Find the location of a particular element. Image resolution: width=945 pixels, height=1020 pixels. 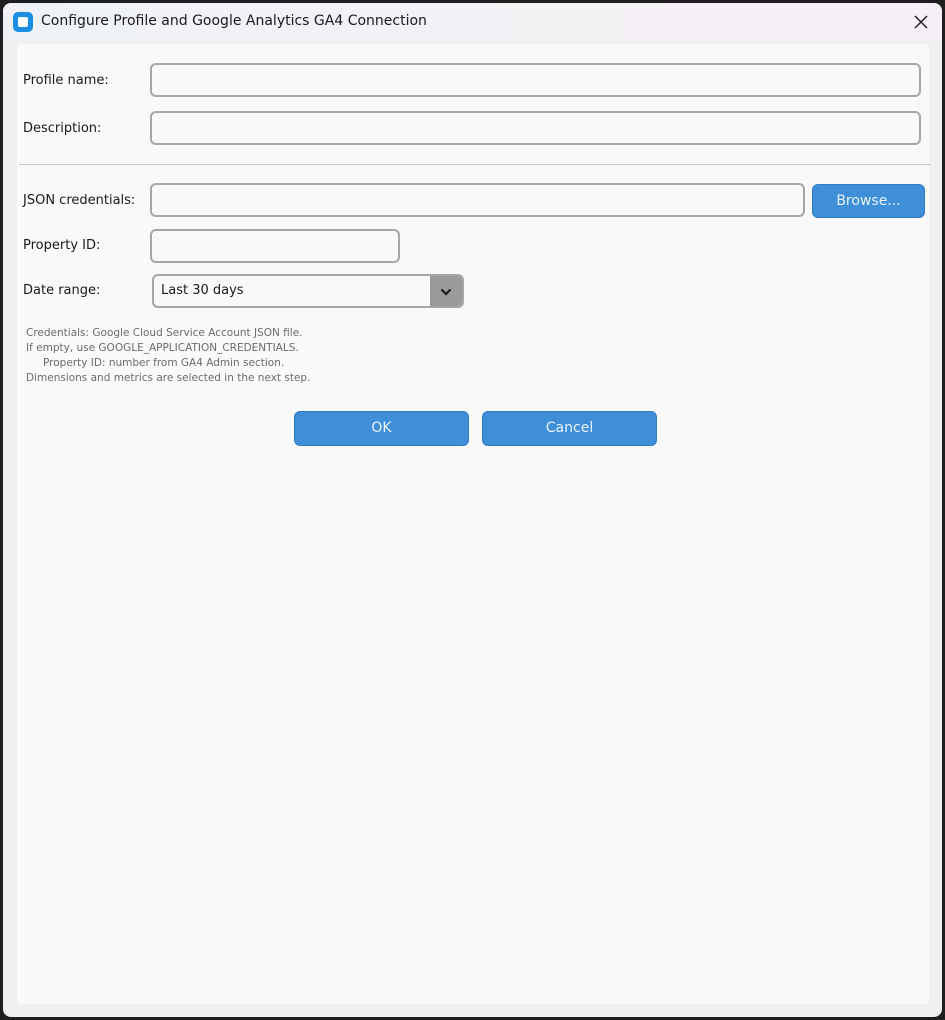

cancel-button: Cancel is located at coordinates (569, 428).